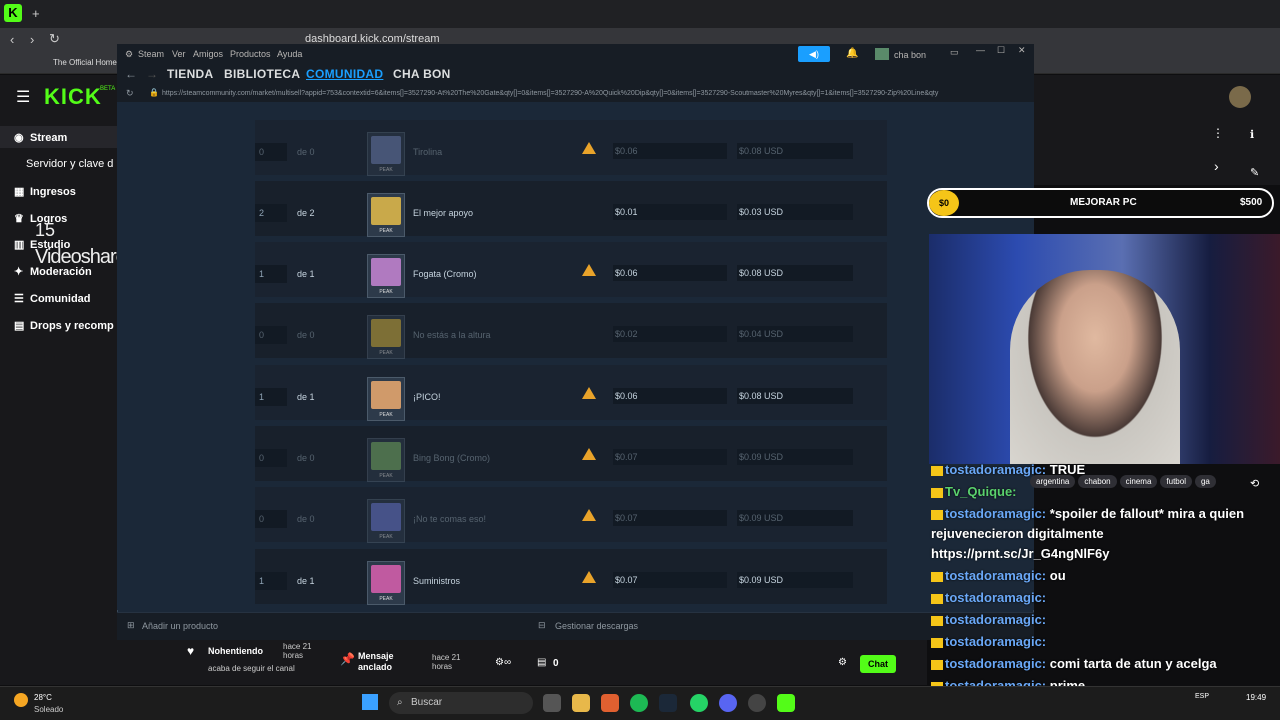  What do you see at coordinates (541, 662) in the screenshot?
I see `store-icon: ▤` at bounding box center [541, 662].